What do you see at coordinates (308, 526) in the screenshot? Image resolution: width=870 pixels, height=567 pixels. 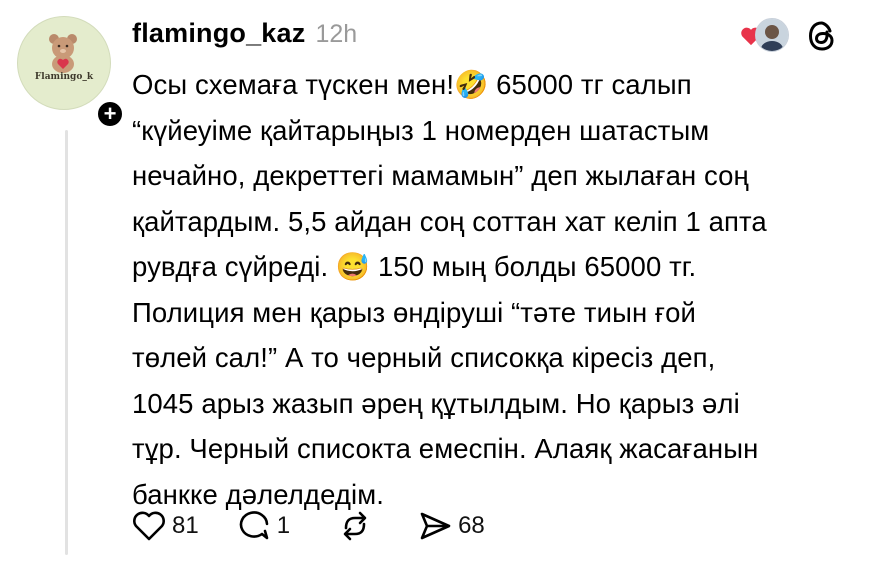 I see `post-actions: 81 1 68` at bounding box center [308, 526].